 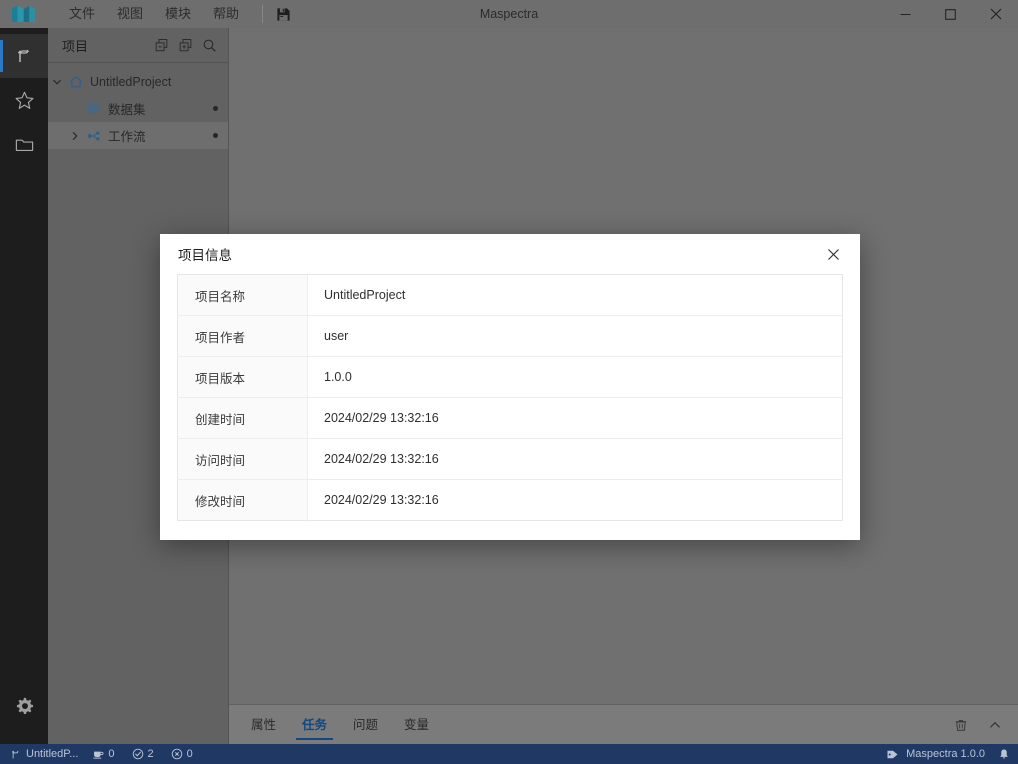 I want to click on table-row: 访问时间 2024/02/29 13:32:16, so click(x=510, y=459).